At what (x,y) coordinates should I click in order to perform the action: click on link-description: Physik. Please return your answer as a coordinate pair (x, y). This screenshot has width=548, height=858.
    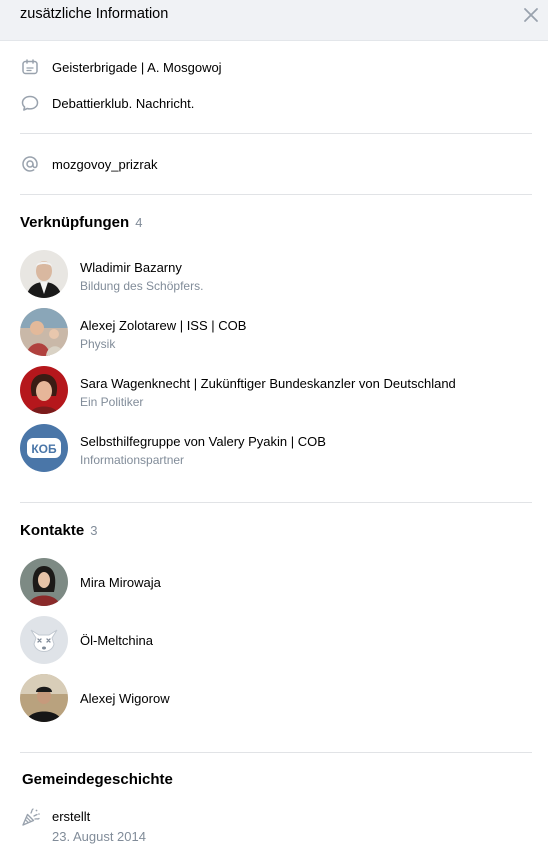
    Looking at the image, I should click on (98, 344).